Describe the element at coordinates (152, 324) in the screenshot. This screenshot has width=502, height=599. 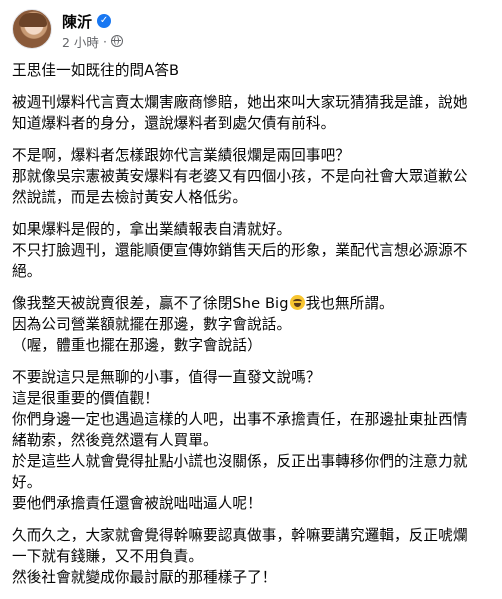
I see `text-line: 因為公司營業額就擺在那邊，數字會說話。` at that location.